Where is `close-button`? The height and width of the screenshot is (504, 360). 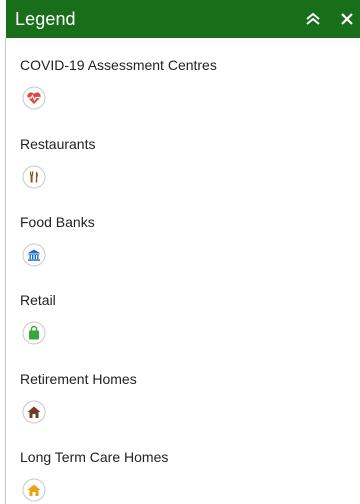
close-button is located at coordinates (347, 19).